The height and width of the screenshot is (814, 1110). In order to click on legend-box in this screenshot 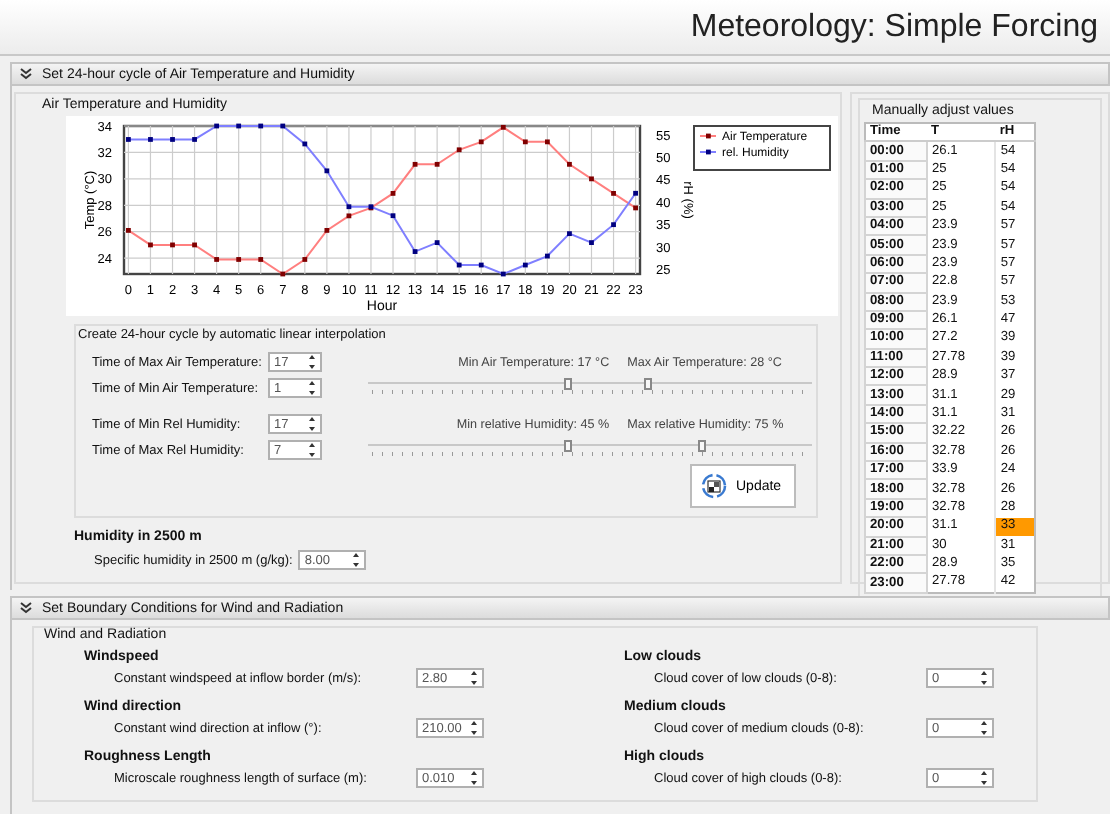, I will do `click(762, 148)`.